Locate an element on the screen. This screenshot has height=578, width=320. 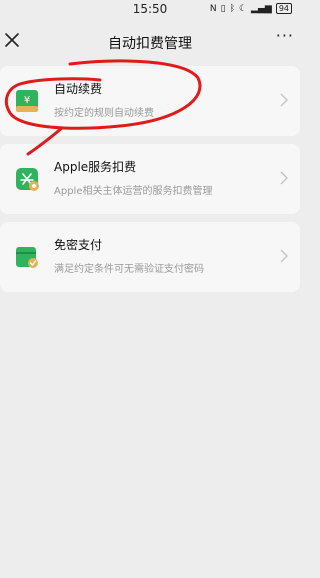
password-free-pay-title: 免密支付 is located at coordinates (78, 245).